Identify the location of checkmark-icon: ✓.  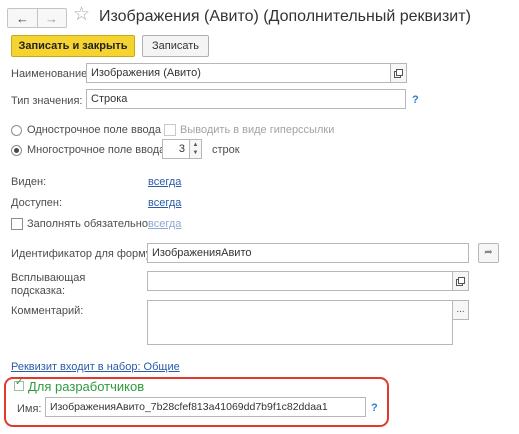
(19, 382).